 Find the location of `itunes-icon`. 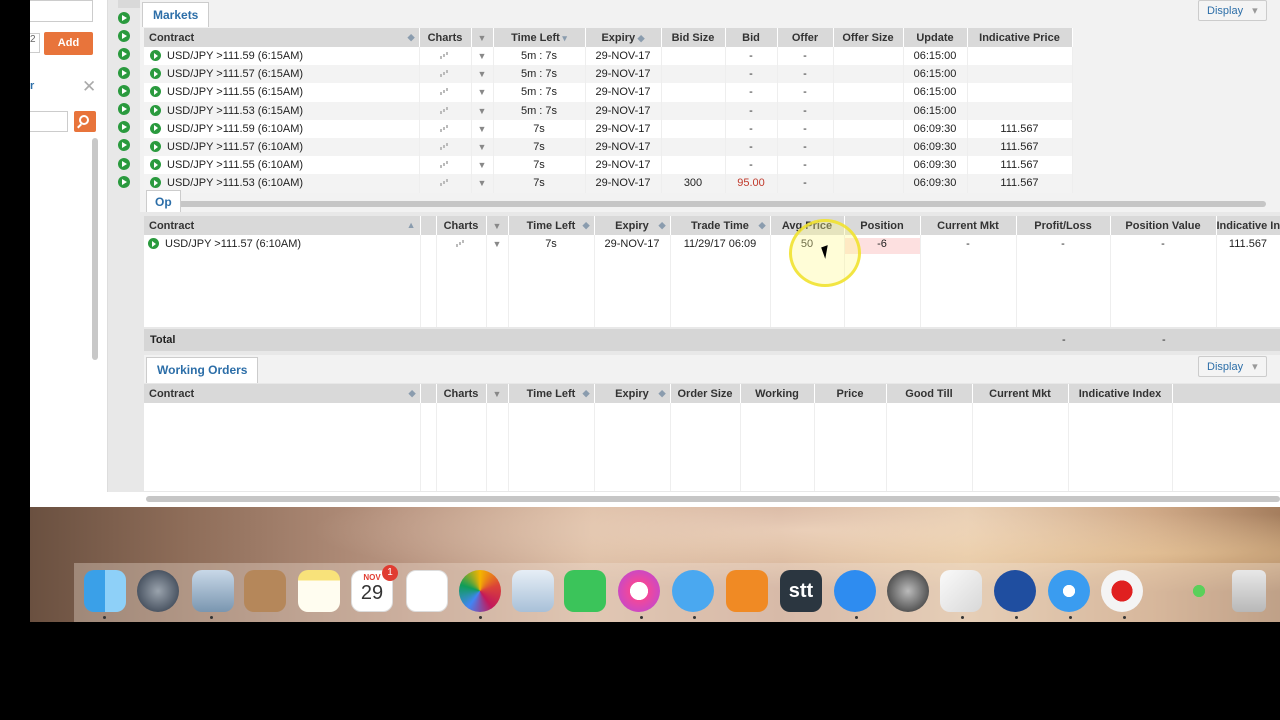

itunes-icon is located at coordinates (639, 591).